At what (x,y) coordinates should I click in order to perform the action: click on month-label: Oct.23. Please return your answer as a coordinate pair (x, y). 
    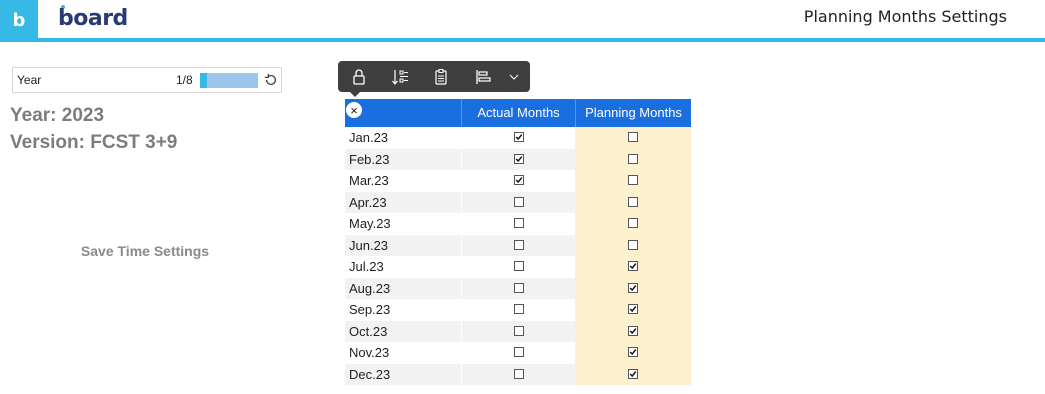
    Looking at the image, I should click on (368, 331).